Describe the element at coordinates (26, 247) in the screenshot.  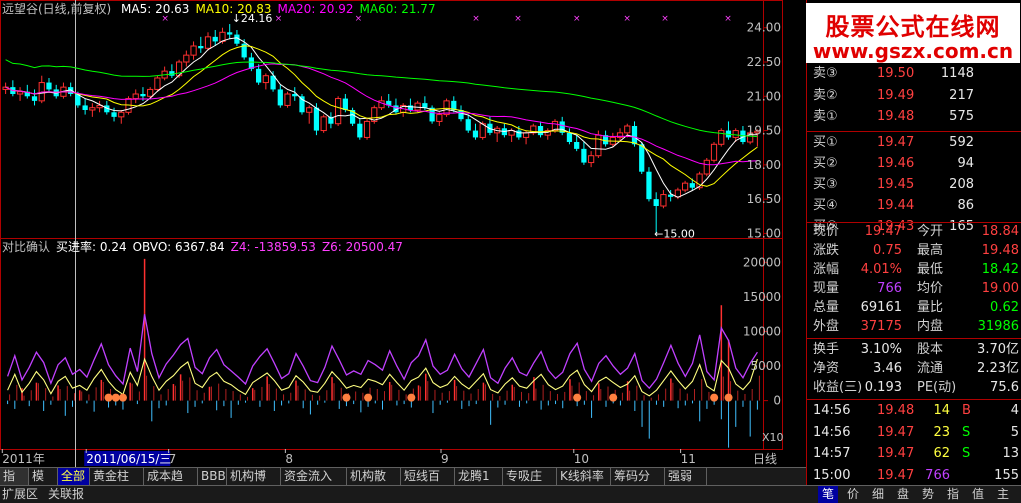
I see `indicator-legend-item: 对比确认` at that location.